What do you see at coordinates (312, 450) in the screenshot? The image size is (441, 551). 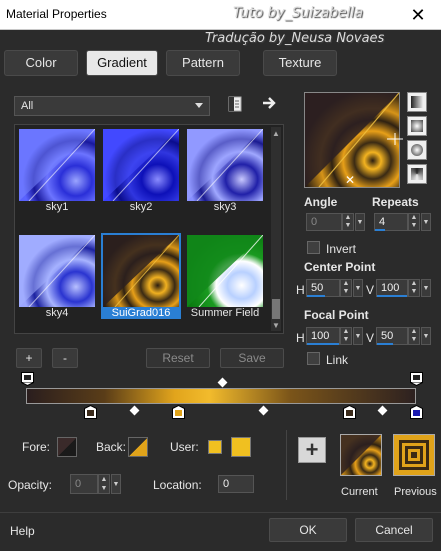 I see `add-to-swatches-button: +` at bounding box center [312, 450].